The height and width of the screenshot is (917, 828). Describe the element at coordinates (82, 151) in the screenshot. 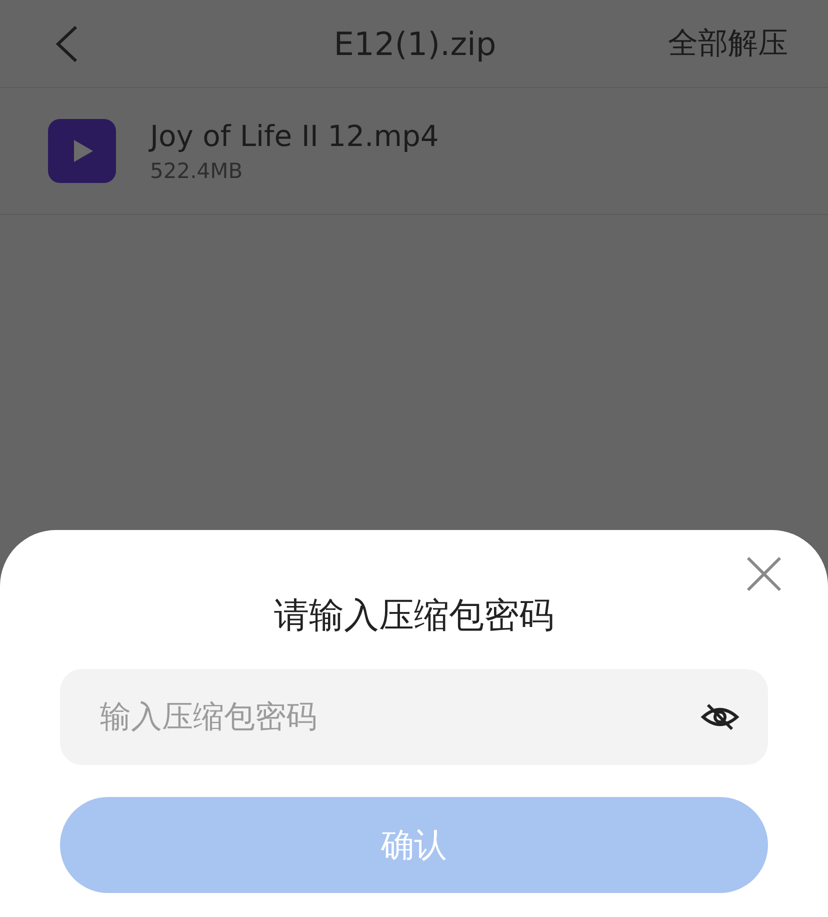

I see `video-file-icon` at that location.